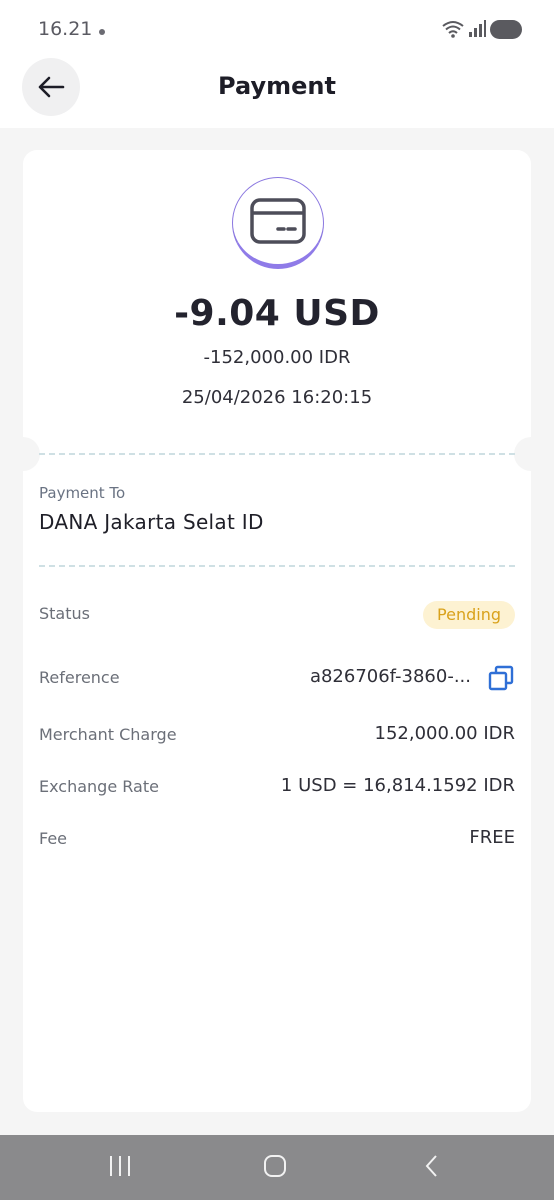 This screenshot has width=554, height=1200. What do you see at coordinates (277, 736) in the screenshot?
I see `merchant-charge-row: Merchant Charge 152,000.00 IDR` at bounding box center [277, 736].